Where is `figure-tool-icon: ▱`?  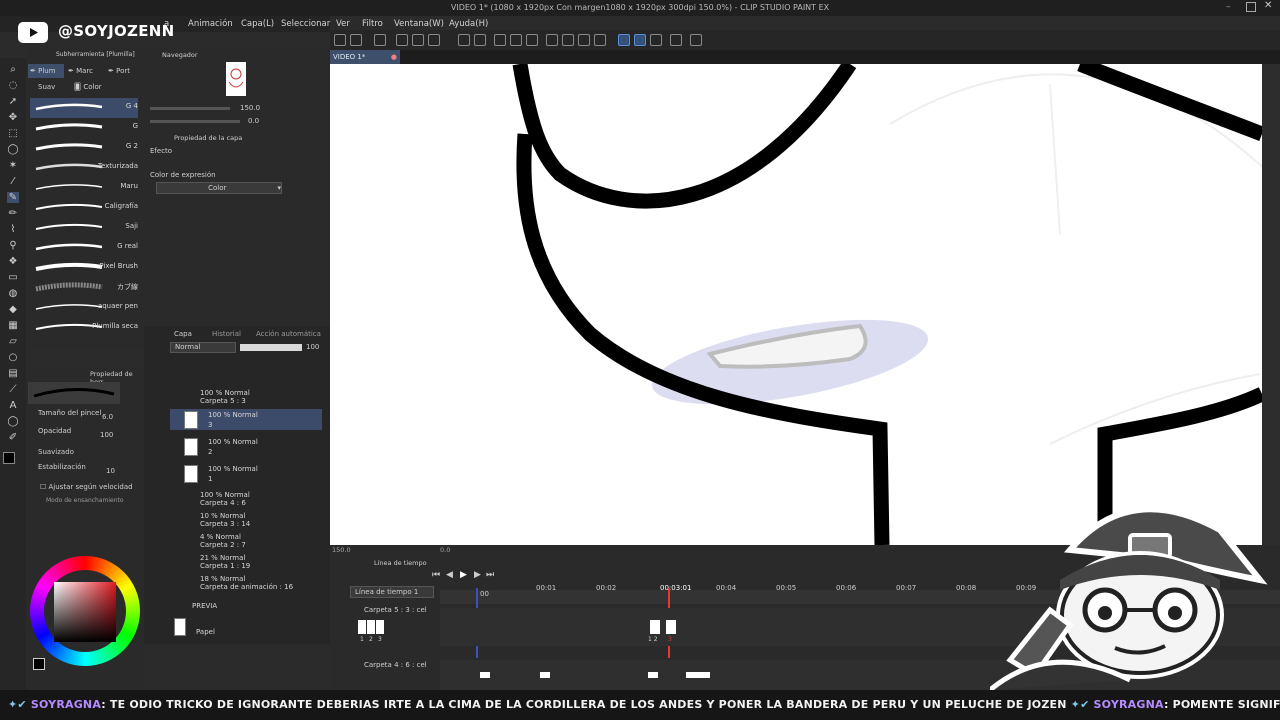
figure-tool-icon: ▱ is located at coordinates (13, 341).